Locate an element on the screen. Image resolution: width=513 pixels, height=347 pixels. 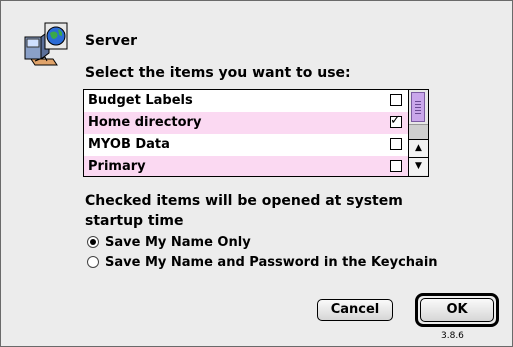
list-item: Primary is located at coordinates (246, 166).